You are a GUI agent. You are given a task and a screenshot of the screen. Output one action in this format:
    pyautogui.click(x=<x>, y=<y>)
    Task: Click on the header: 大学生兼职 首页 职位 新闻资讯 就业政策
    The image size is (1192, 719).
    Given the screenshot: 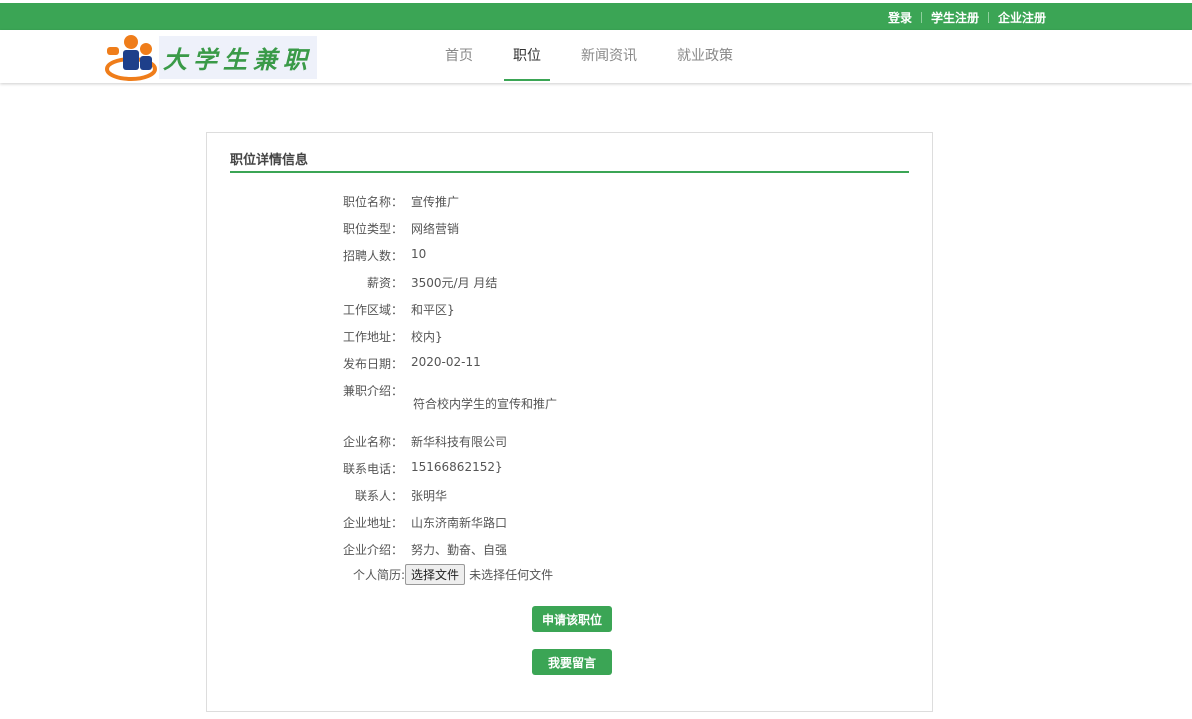 What is the action you would take?
    pyautogui.click(x=596, y=56)
    